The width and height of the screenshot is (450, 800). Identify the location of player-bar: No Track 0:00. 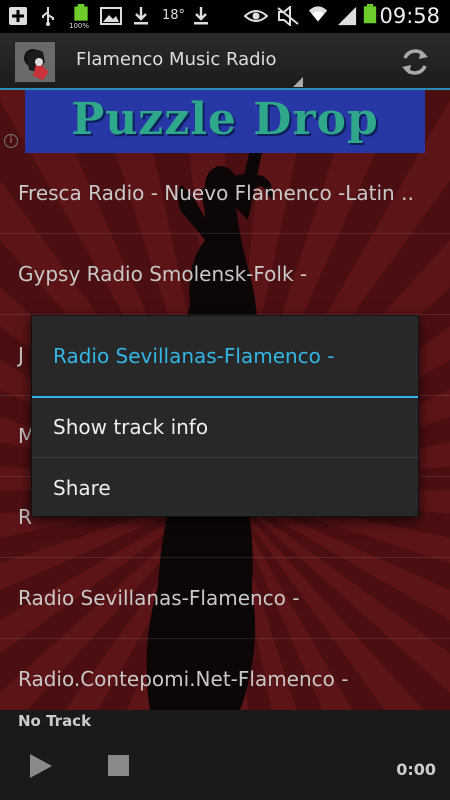
(225, 755).